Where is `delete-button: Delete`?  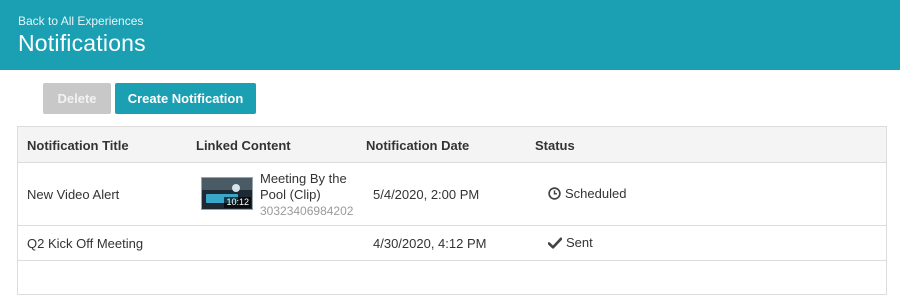
delete-button: Delete is located at coordinates (77, 98).